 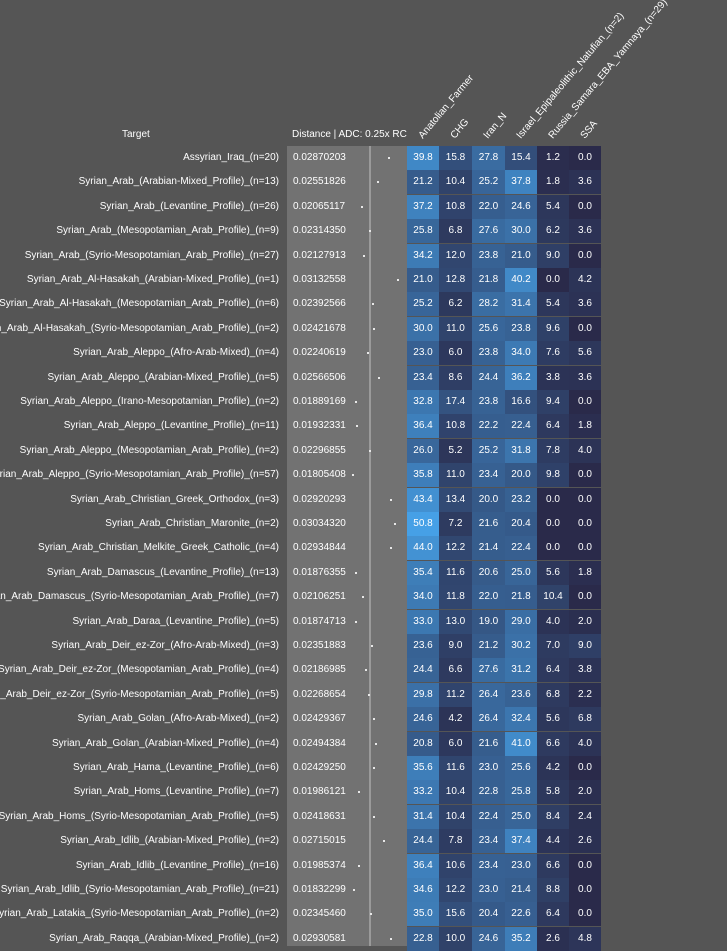 What do you see at coordinates (585, 816) in the screenshot?
I see `value-cell: 2.4` at bounding box center [585, 816].